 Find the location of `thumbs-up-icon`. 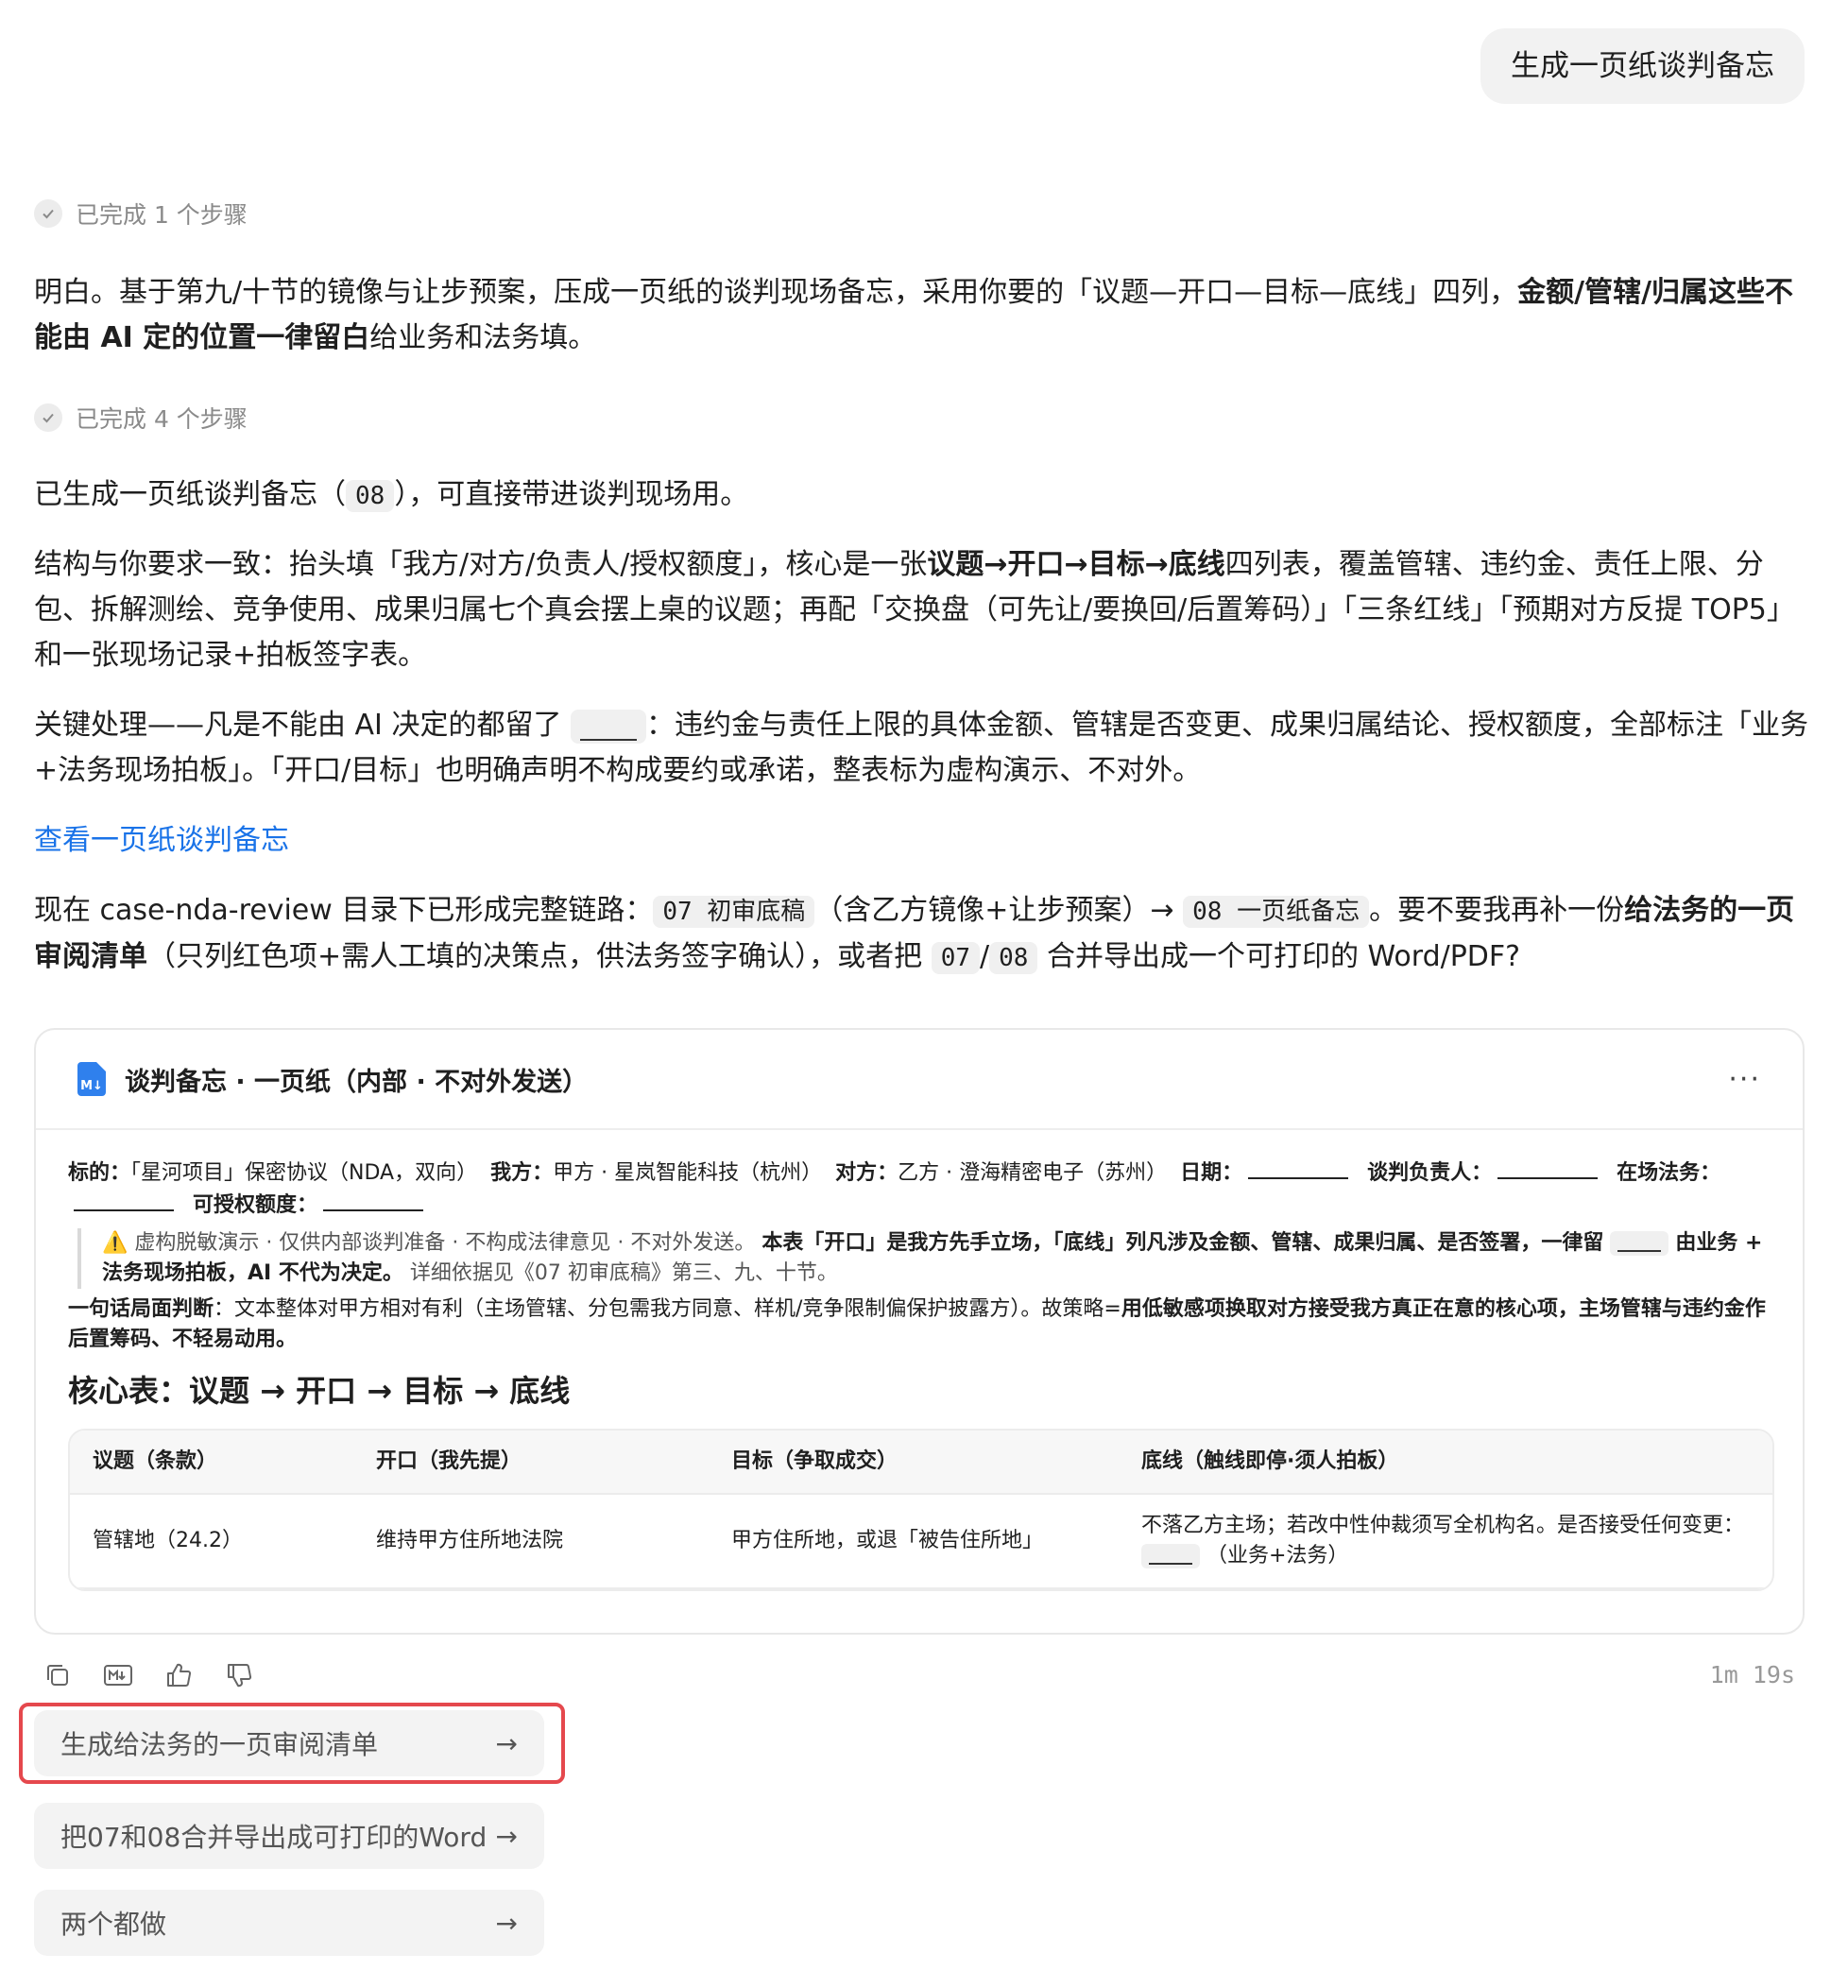

thumbs-up-icon is located at coordinates (179, 1675).